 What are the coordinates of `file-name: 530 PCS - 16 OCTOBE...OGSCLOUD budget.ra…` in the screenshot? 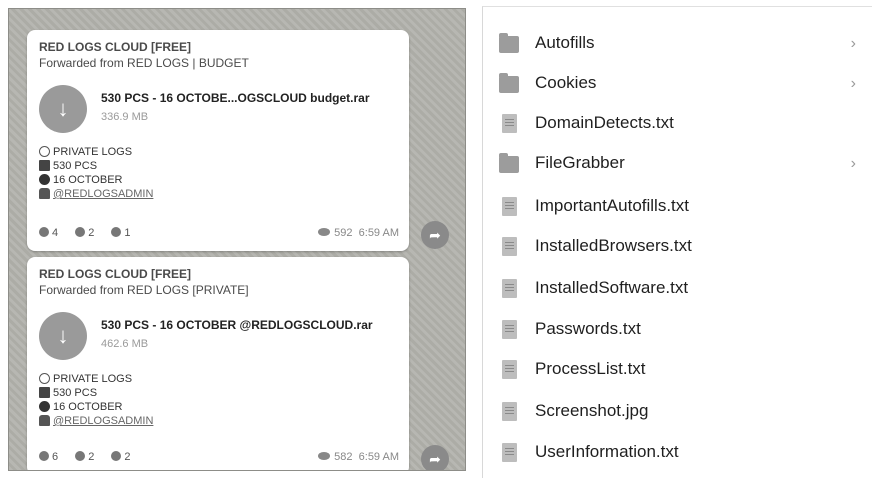 It's located at (235, 98).